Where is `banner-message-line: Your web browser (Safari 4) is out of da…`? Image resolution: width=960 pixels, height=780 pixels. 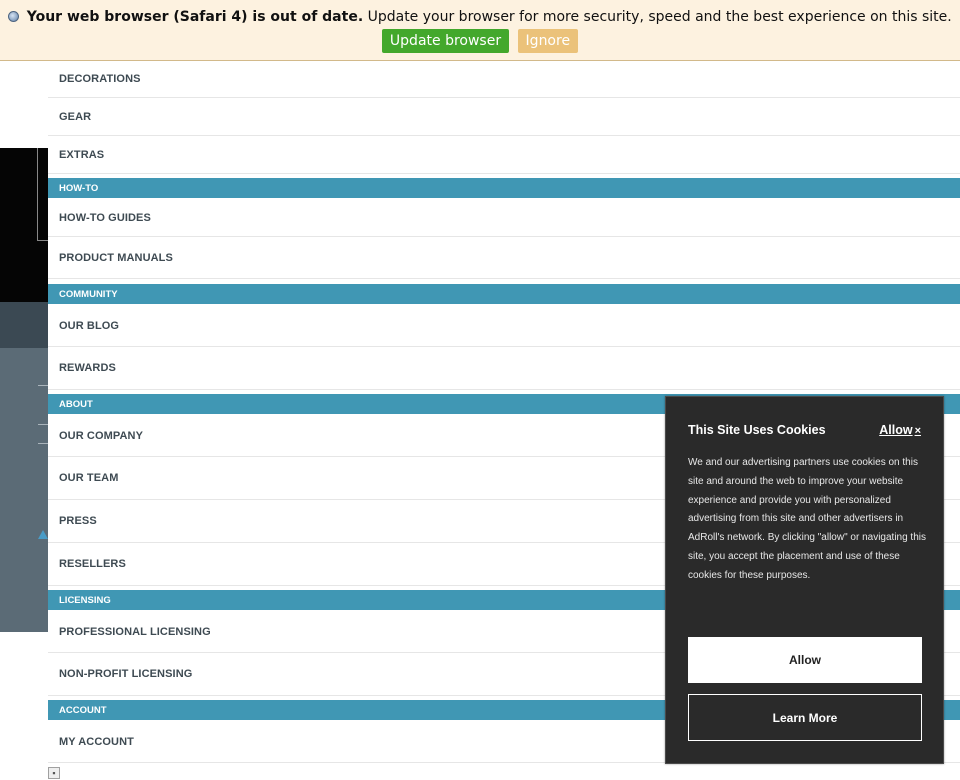 banner-message-line: Your web browser (Safari 4) is out of da… is located at coordinates (480, 17).